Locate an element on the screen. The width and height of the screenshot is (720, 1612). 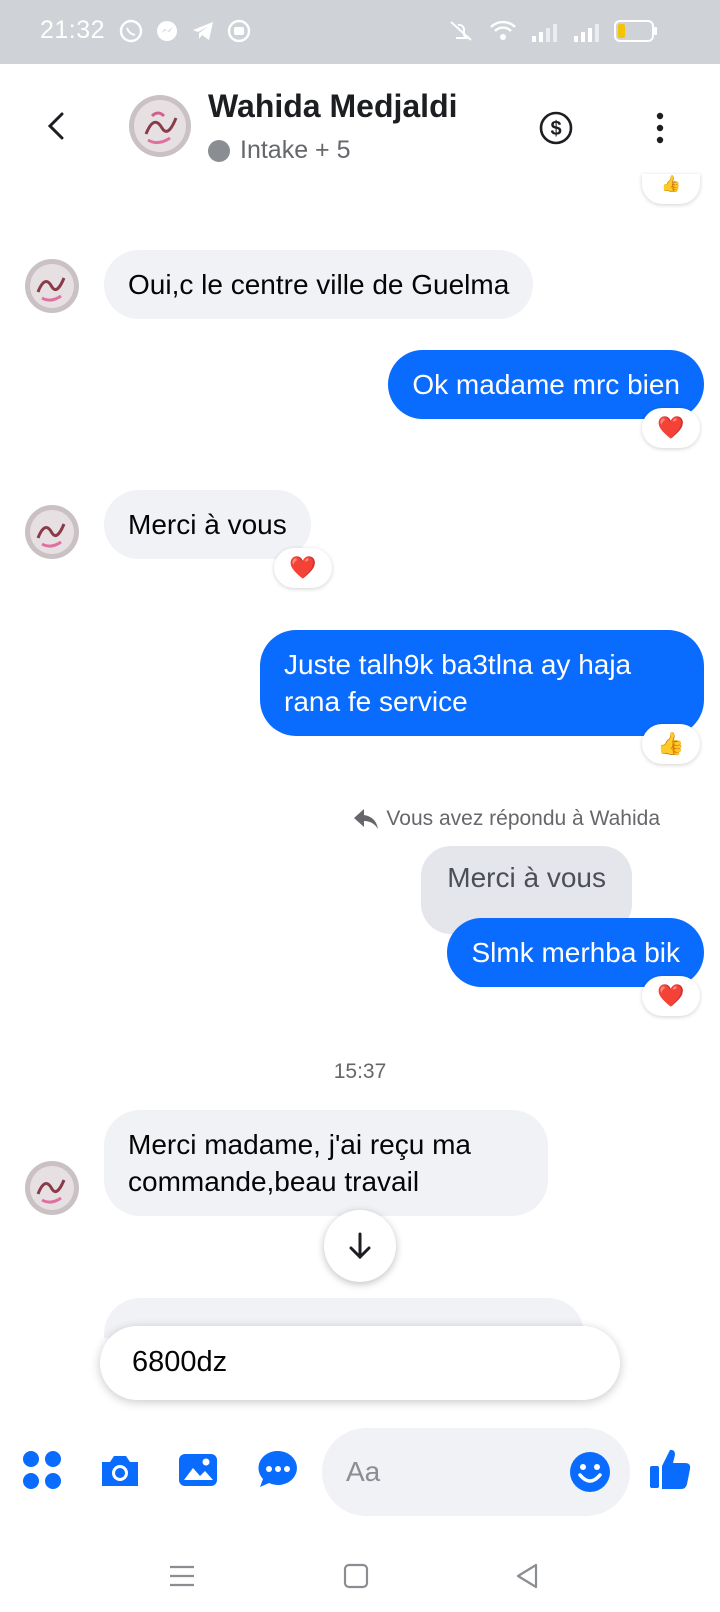
like-icon is located at coordinates (671, 1469).